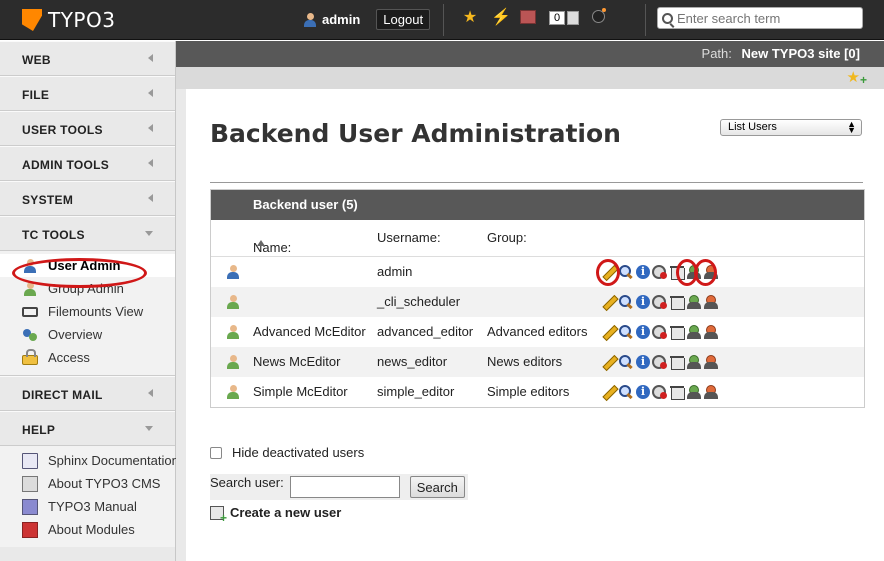  I want to click on group-file: FILE, so click(87, 93).